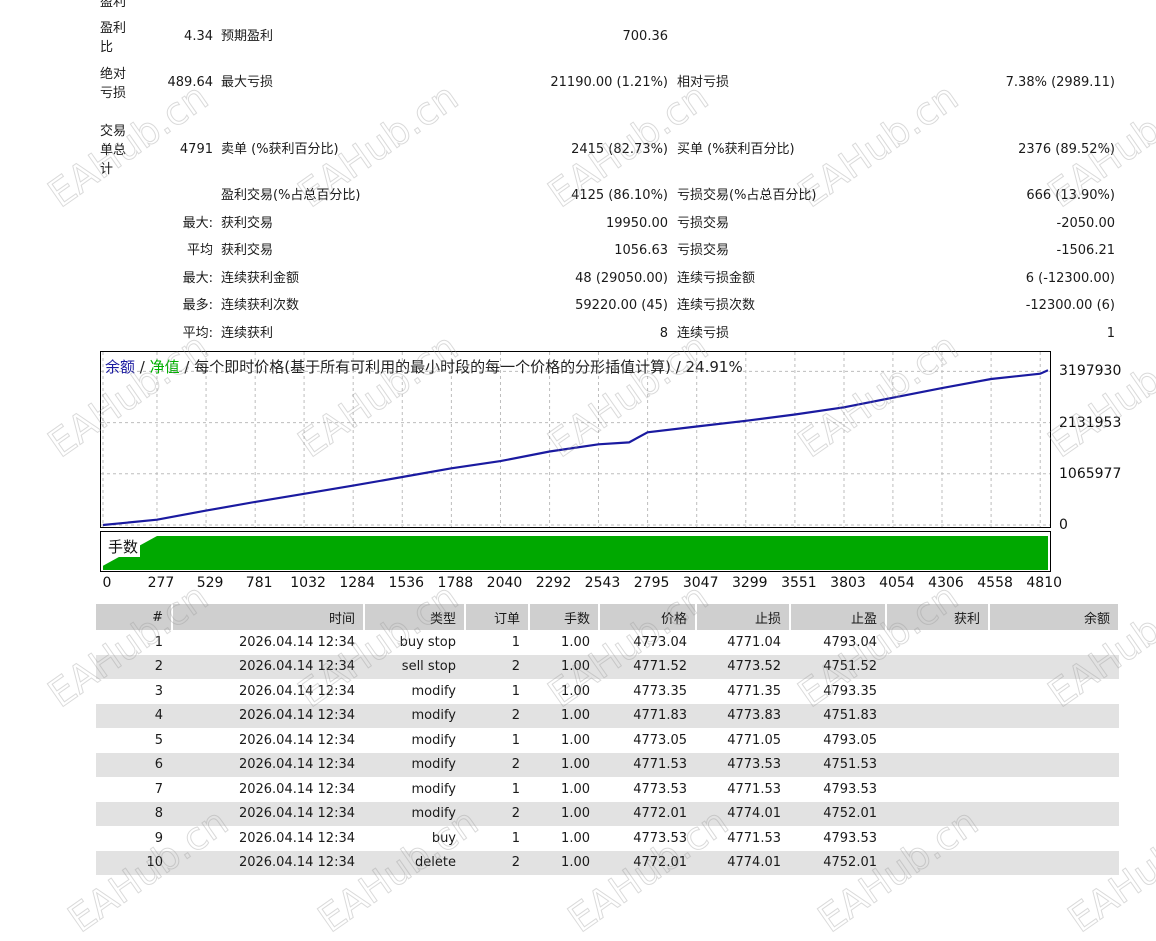 The width and height of the screenshot is (1156, 941). What do you see at coordinates (247, 223) in the screenshot?
I see `largest-profit-label: 获利交易` at bounding box center [247, 223].